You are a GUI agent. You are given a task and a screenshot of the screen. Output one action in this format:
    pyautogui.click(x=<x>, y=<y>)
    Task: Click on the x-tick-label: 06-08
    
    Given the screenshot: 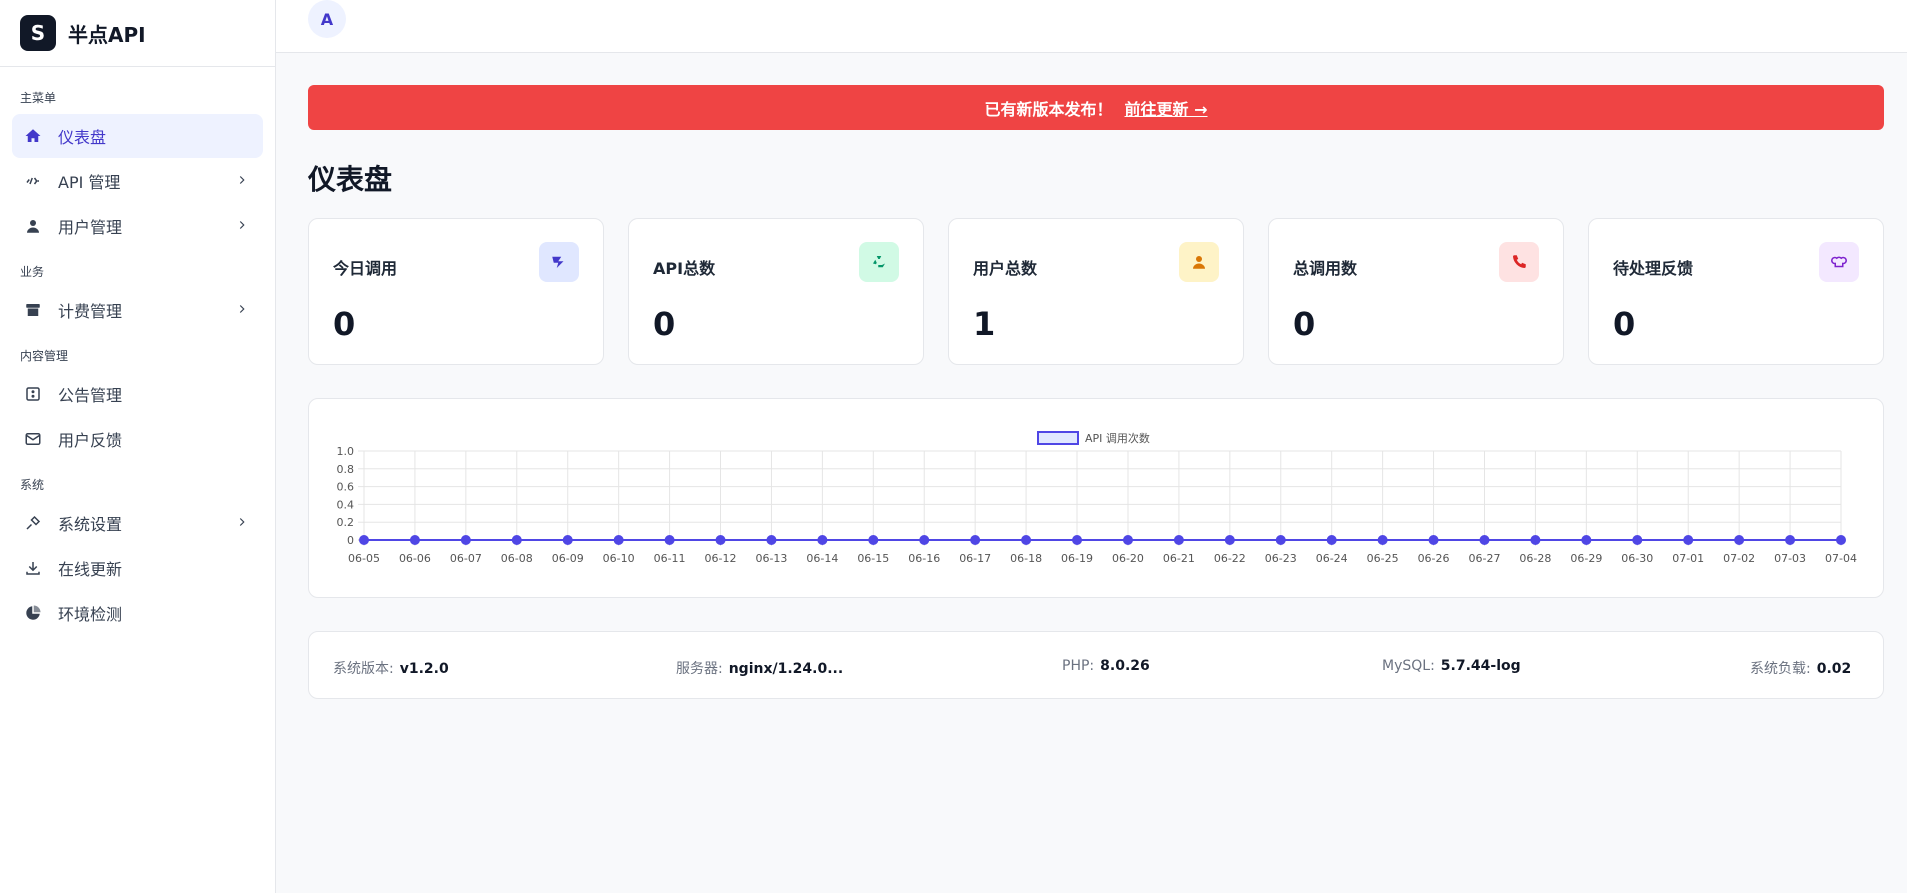 What is the action you would take?
    pyautogui.click(x=517, y=558)
    